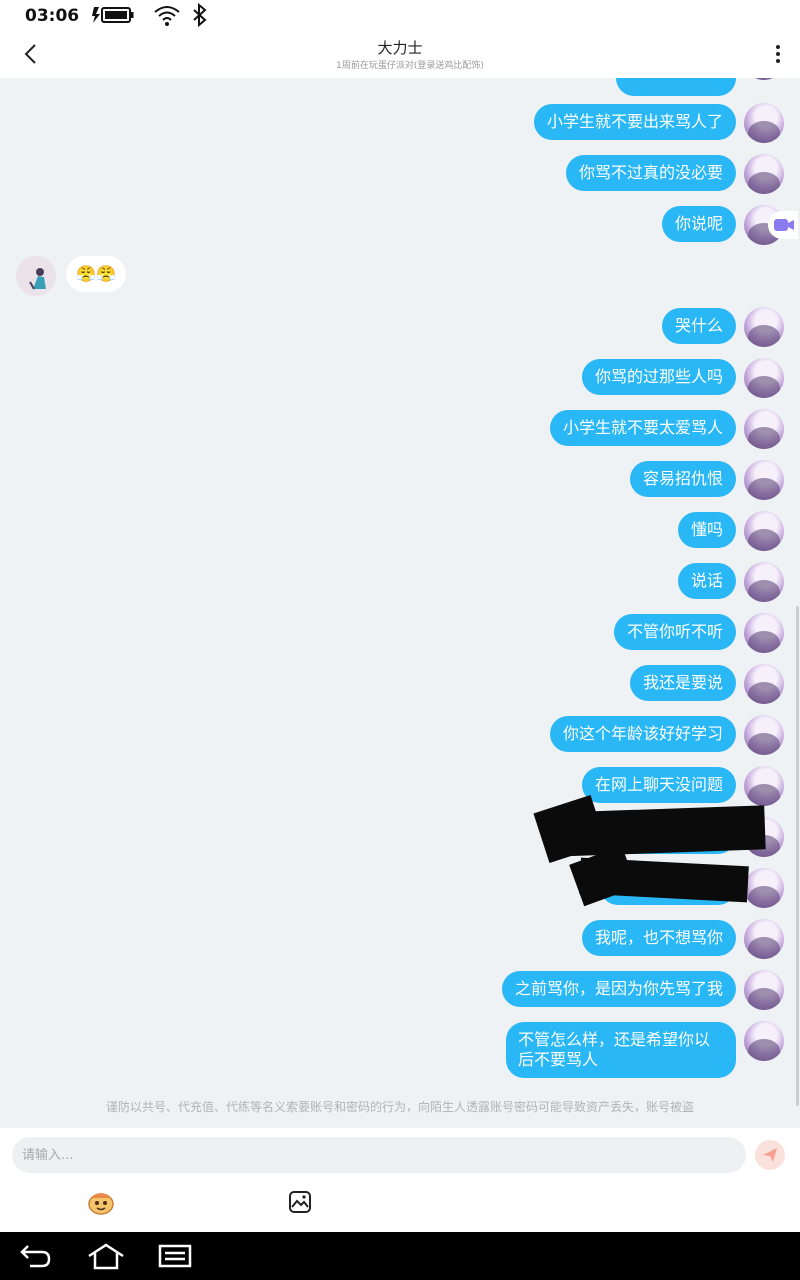 Image resolution: width=800 pixels, height=1280 pixels. I want to click on message-bubble-incoming: 😤😤, so click(96, 274).